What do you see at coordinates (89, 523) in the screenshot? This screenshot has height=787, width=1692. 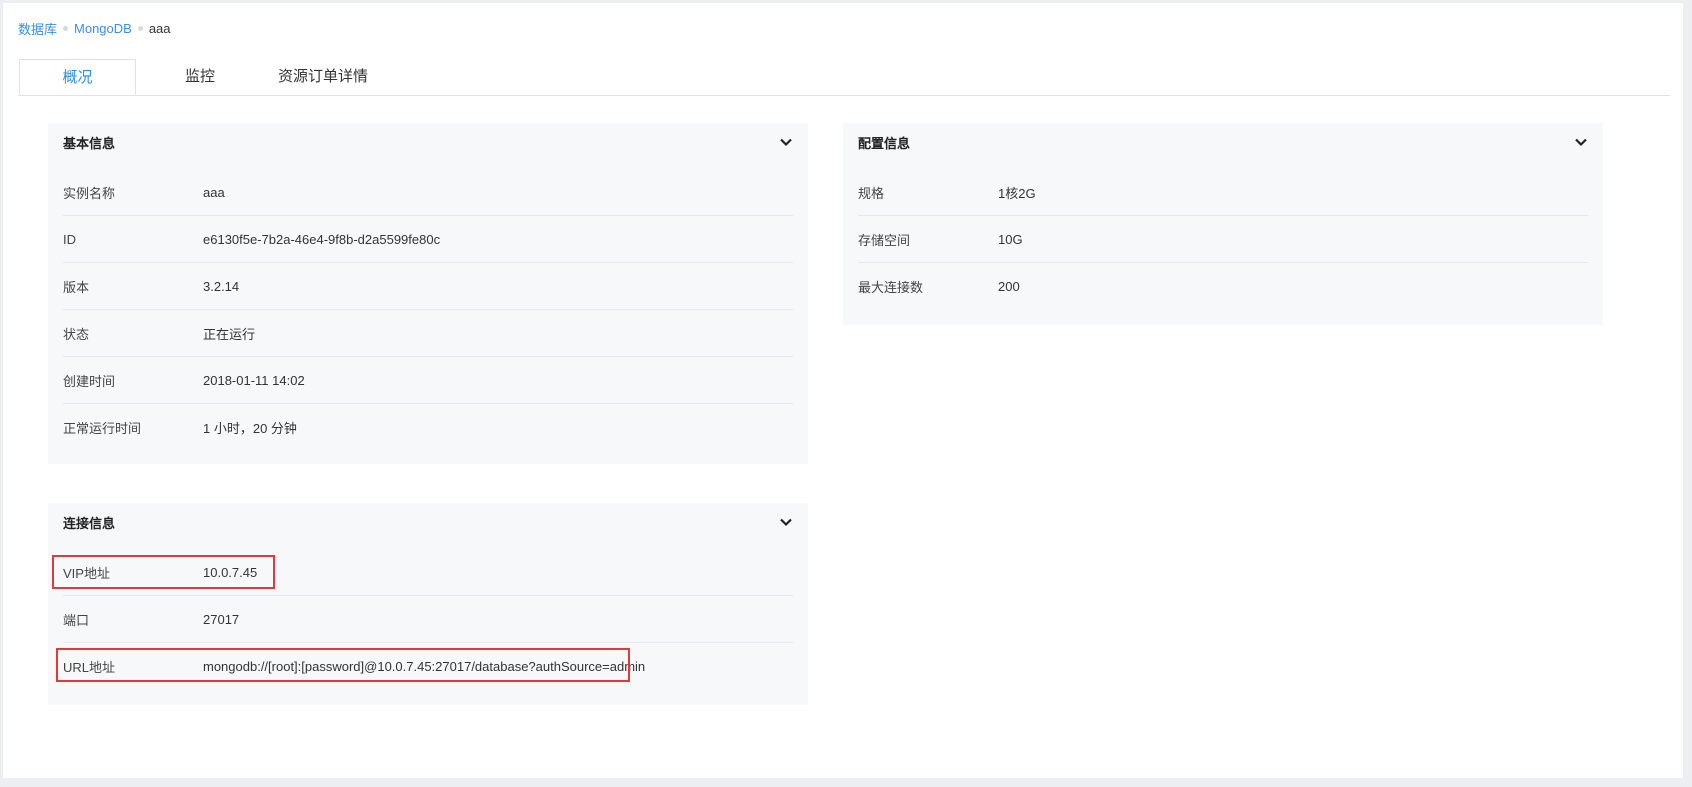 I see `conn-info-title: 连接信息` at bounding box center [89, 523].